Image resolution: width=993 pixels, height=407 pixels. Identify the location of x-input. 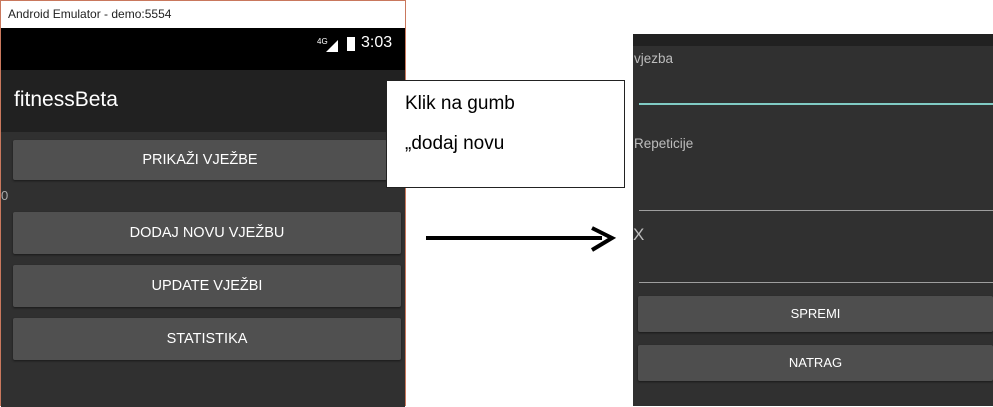
(816, 282).